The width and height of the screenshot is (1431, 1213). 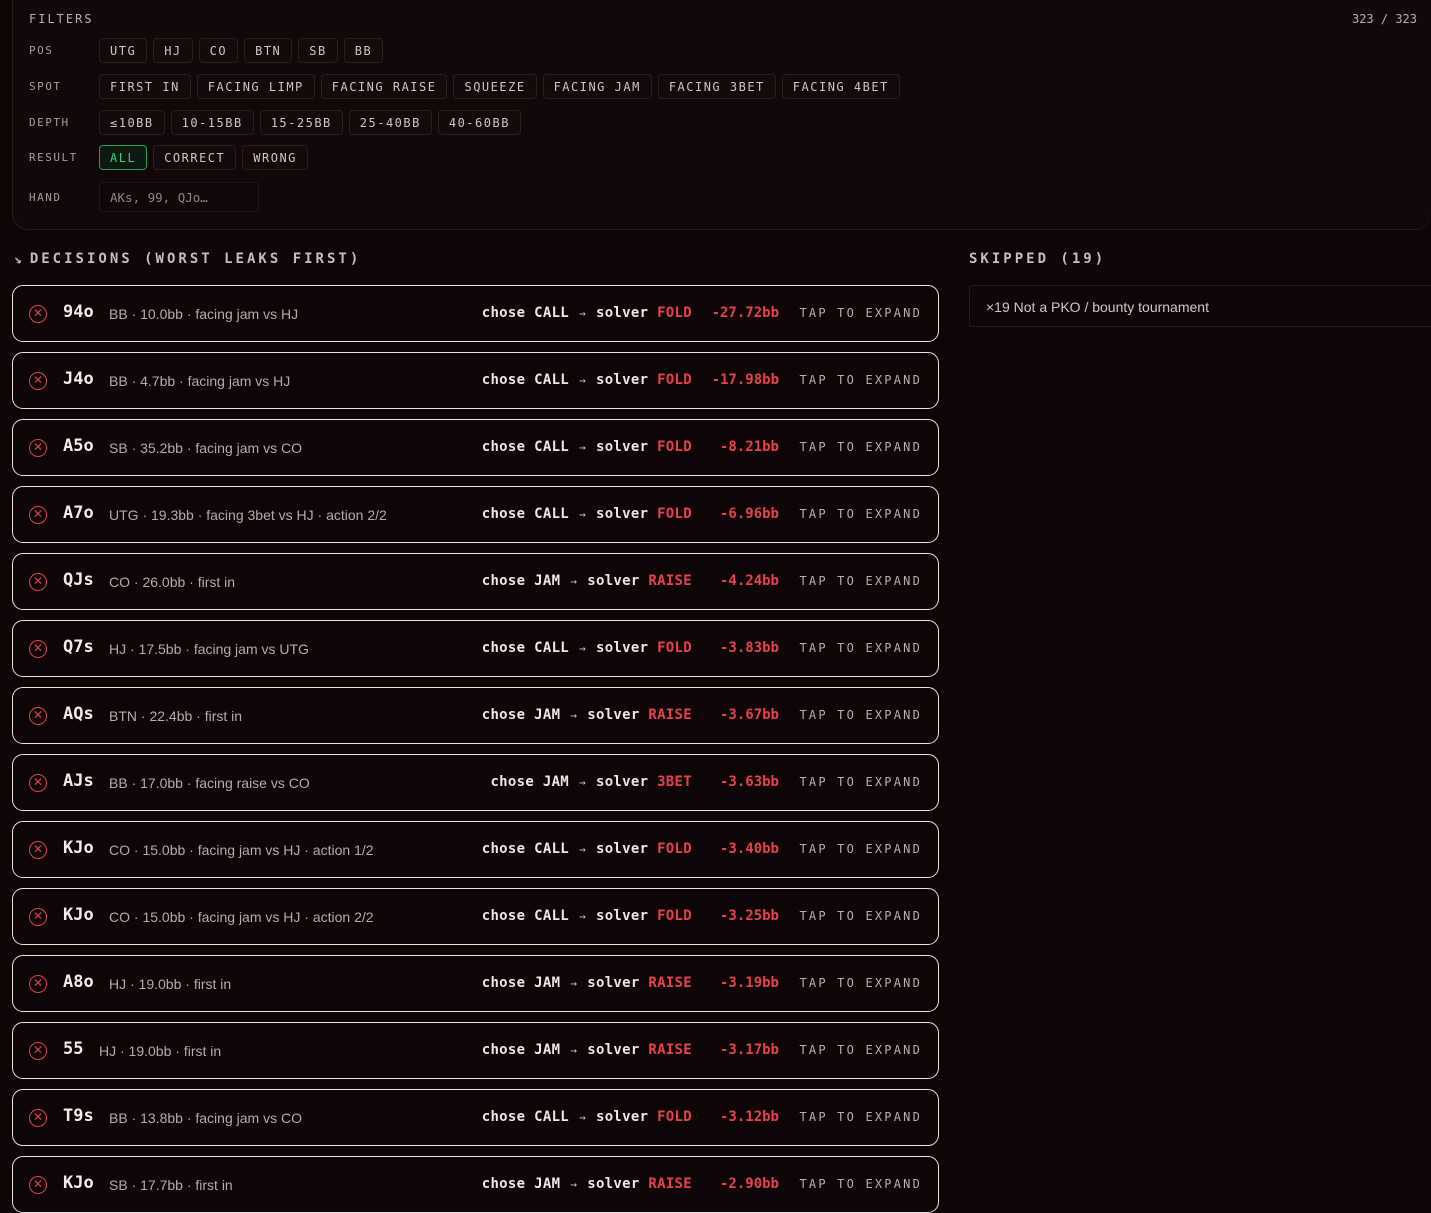 I want to click on filter-chip-depth-15-25bb: 15-25BB, so click(x=301, y=122).